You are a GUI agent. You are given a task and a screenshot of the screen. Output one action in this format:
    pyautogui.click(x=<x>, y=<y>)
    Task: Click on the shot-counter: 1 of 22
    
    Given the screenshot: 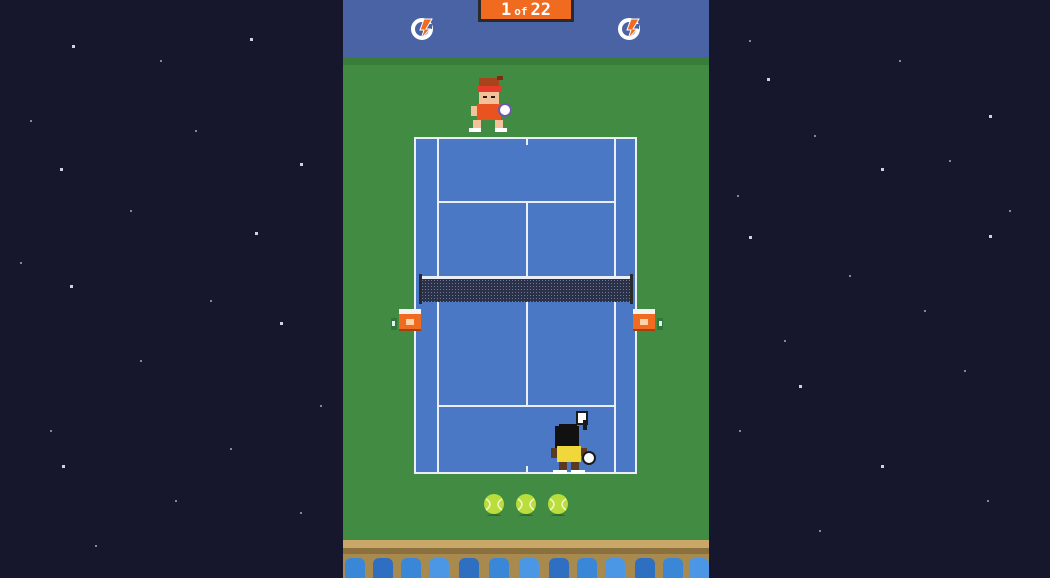 What is the action you would take?
    pyautogui.click(x=526, y=11)
    